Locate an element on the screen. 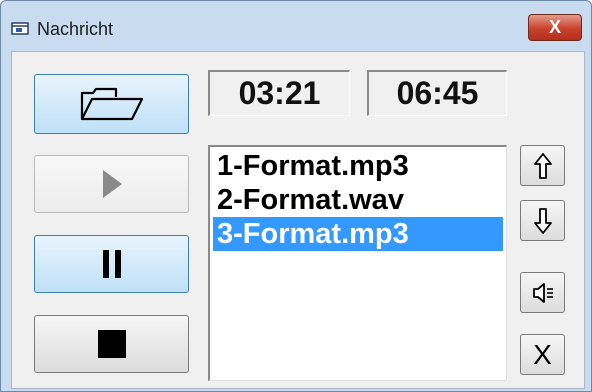  move-down-button is located at coordinates (542, 220).